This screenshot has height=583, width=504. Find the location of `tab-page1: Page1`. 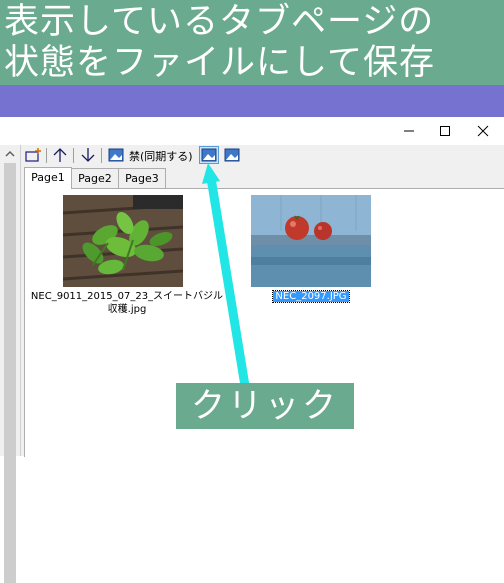

tab-page1: Page1 is located at coordinates (48, 178).